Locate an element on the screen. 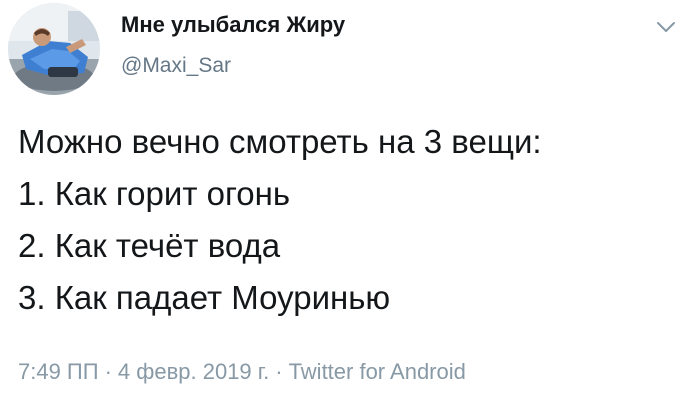 The image size is (700, 409). tweet-line: Можно вечно смотреть на 3 вещи: is located at coordinates (280, 141).